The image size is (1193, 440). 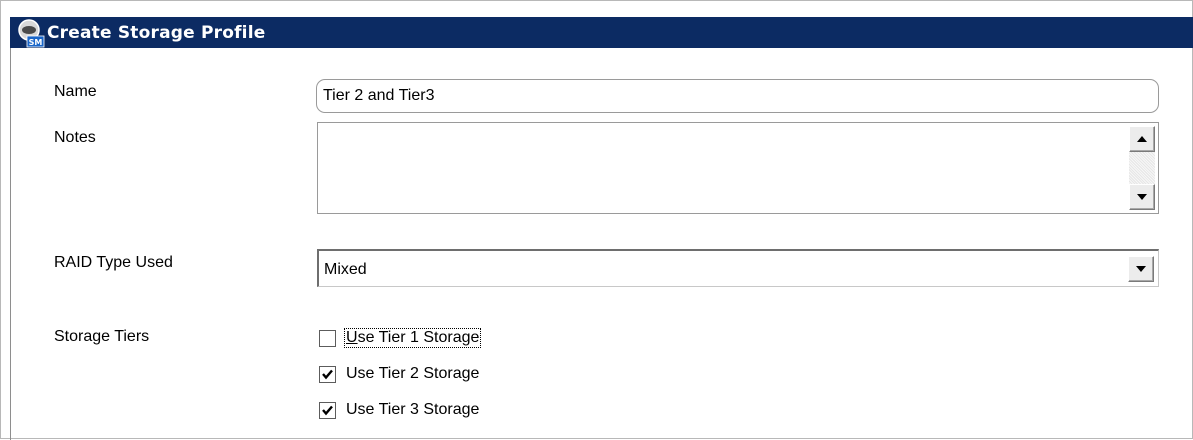 What do you see at coordinates (36, 42) in the screenshot?
I see `svg-text: SM` at bounding box center [36, 42].